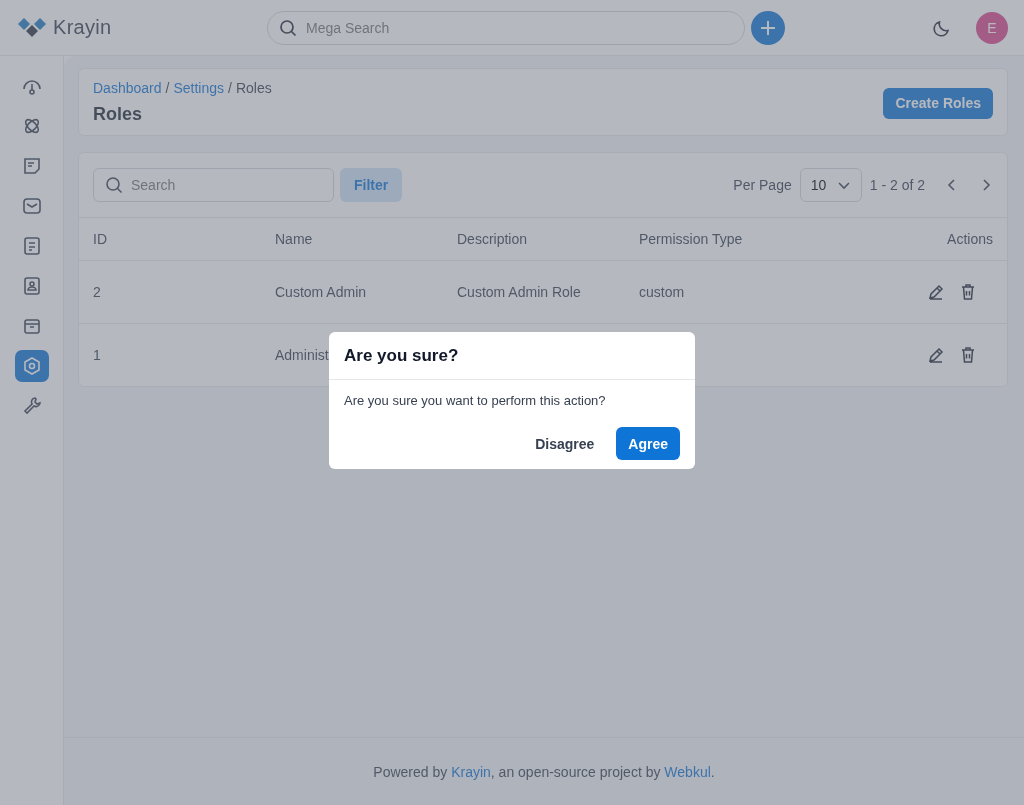 The image size is (1024, 805). What do you see at coordinates (938, 103) in the screenshot?
I see `create-roles-button: Create Roles` at bounding box center [938, 103].